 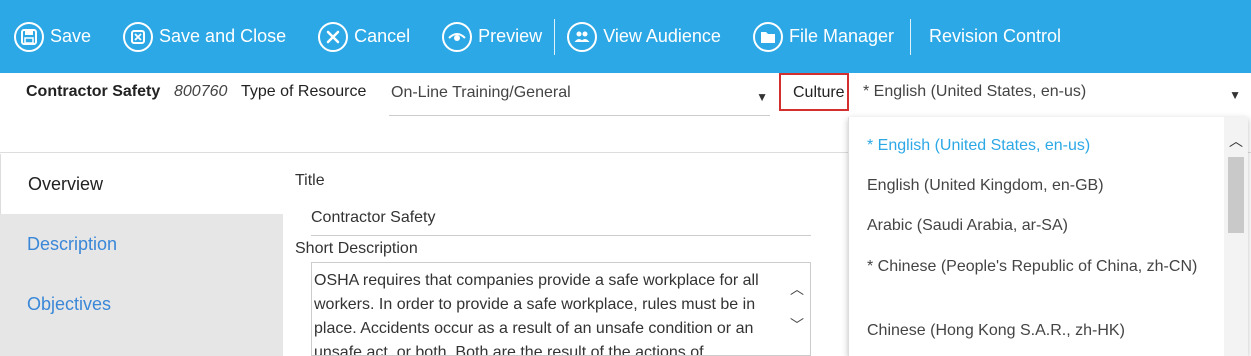 I want to click on tab-description: Description, so click(x=141, y=244).